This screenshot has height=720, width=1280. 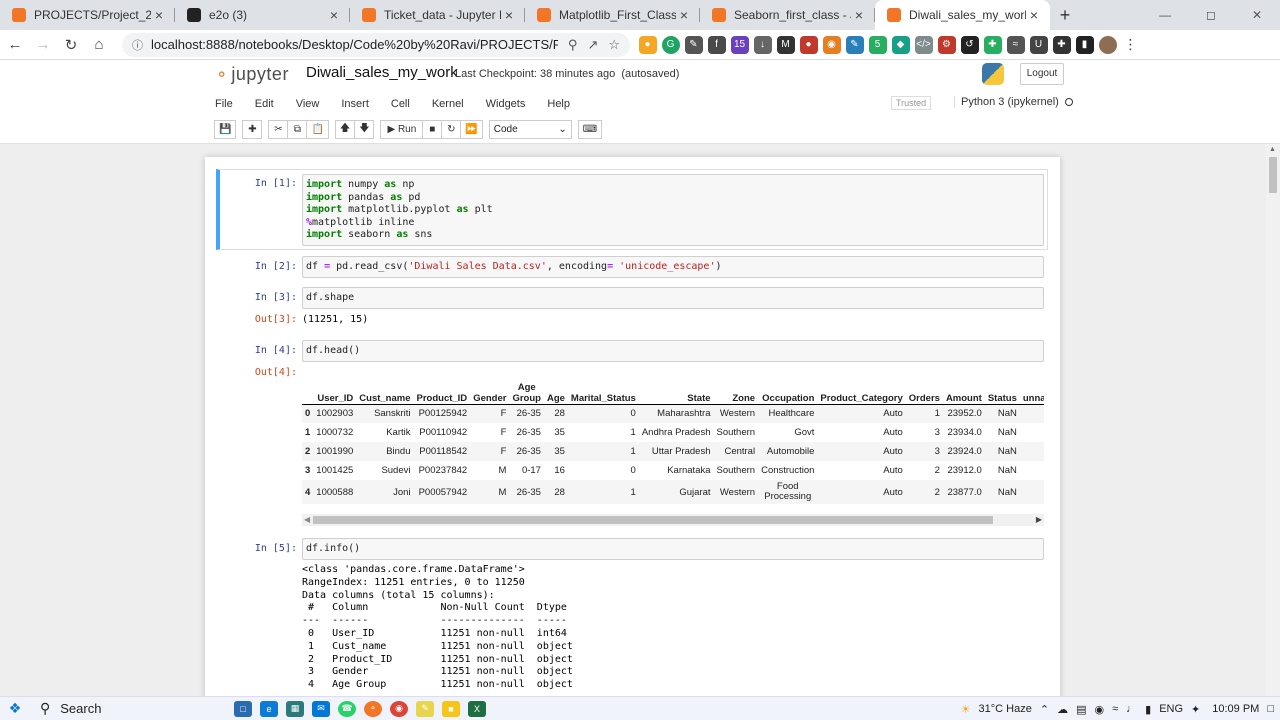 I want to click on menu-kernel: Kernel, so click(x=448, y=104).